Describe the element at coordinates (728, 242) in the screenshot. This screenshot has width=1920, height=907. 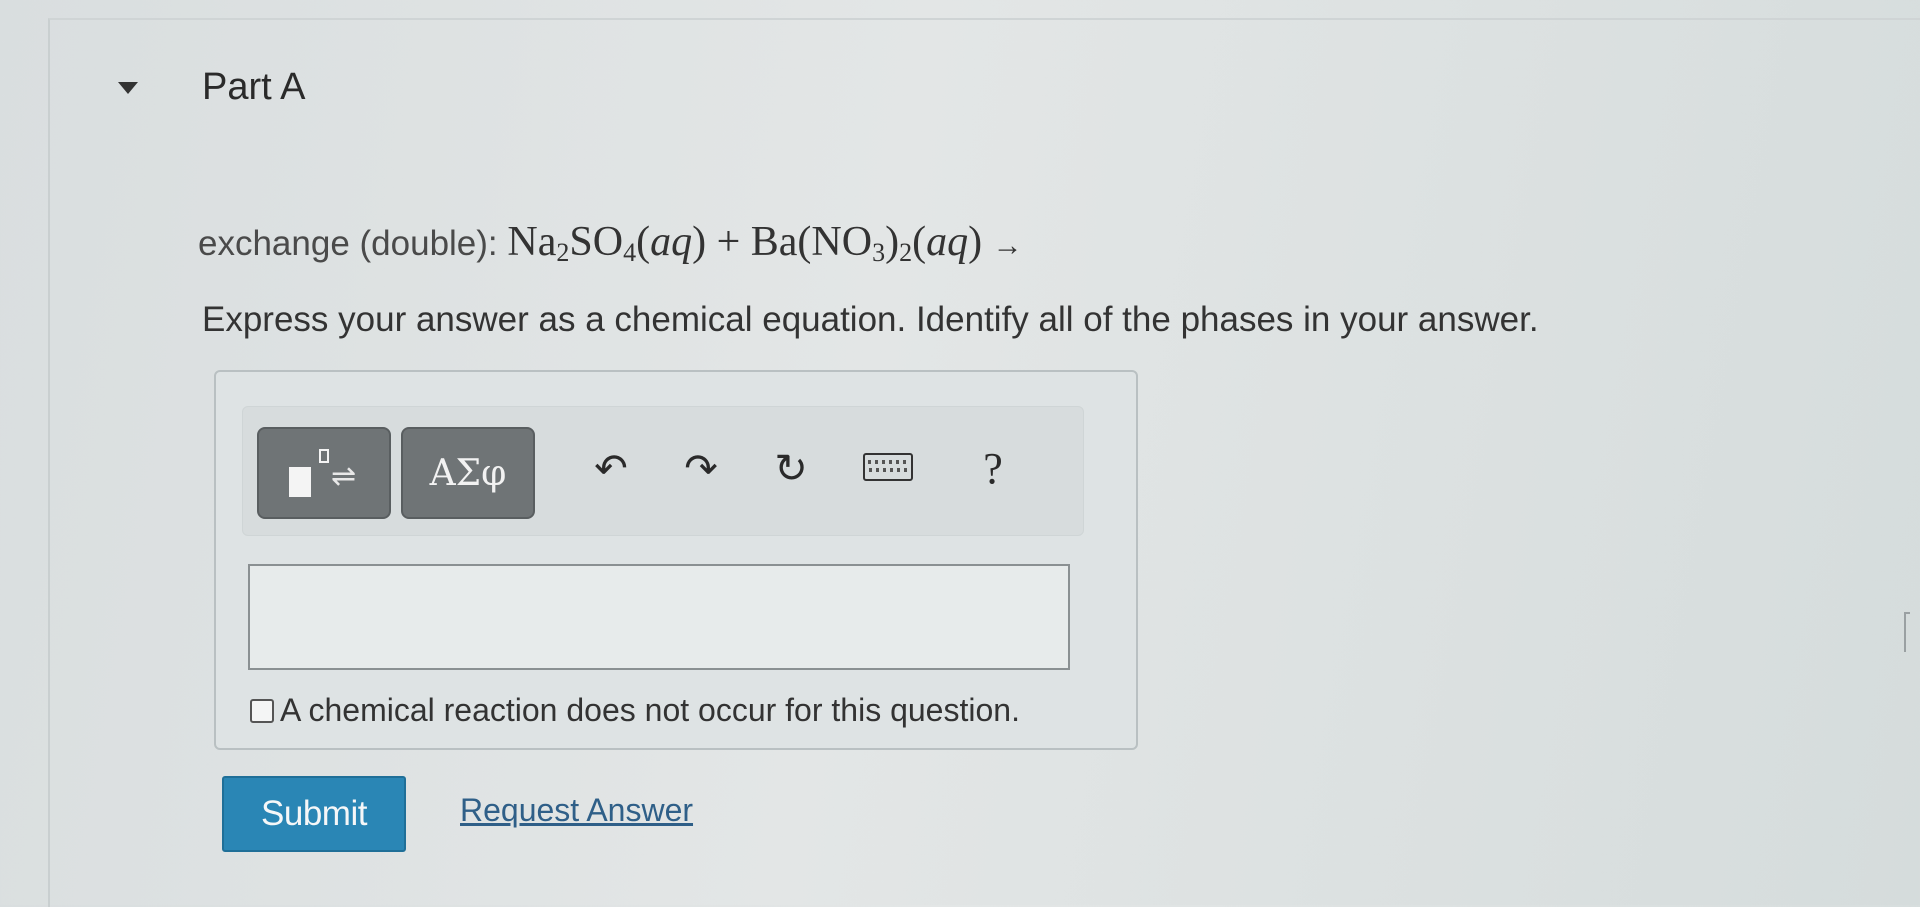
I see `plus-sign: +` at that location.